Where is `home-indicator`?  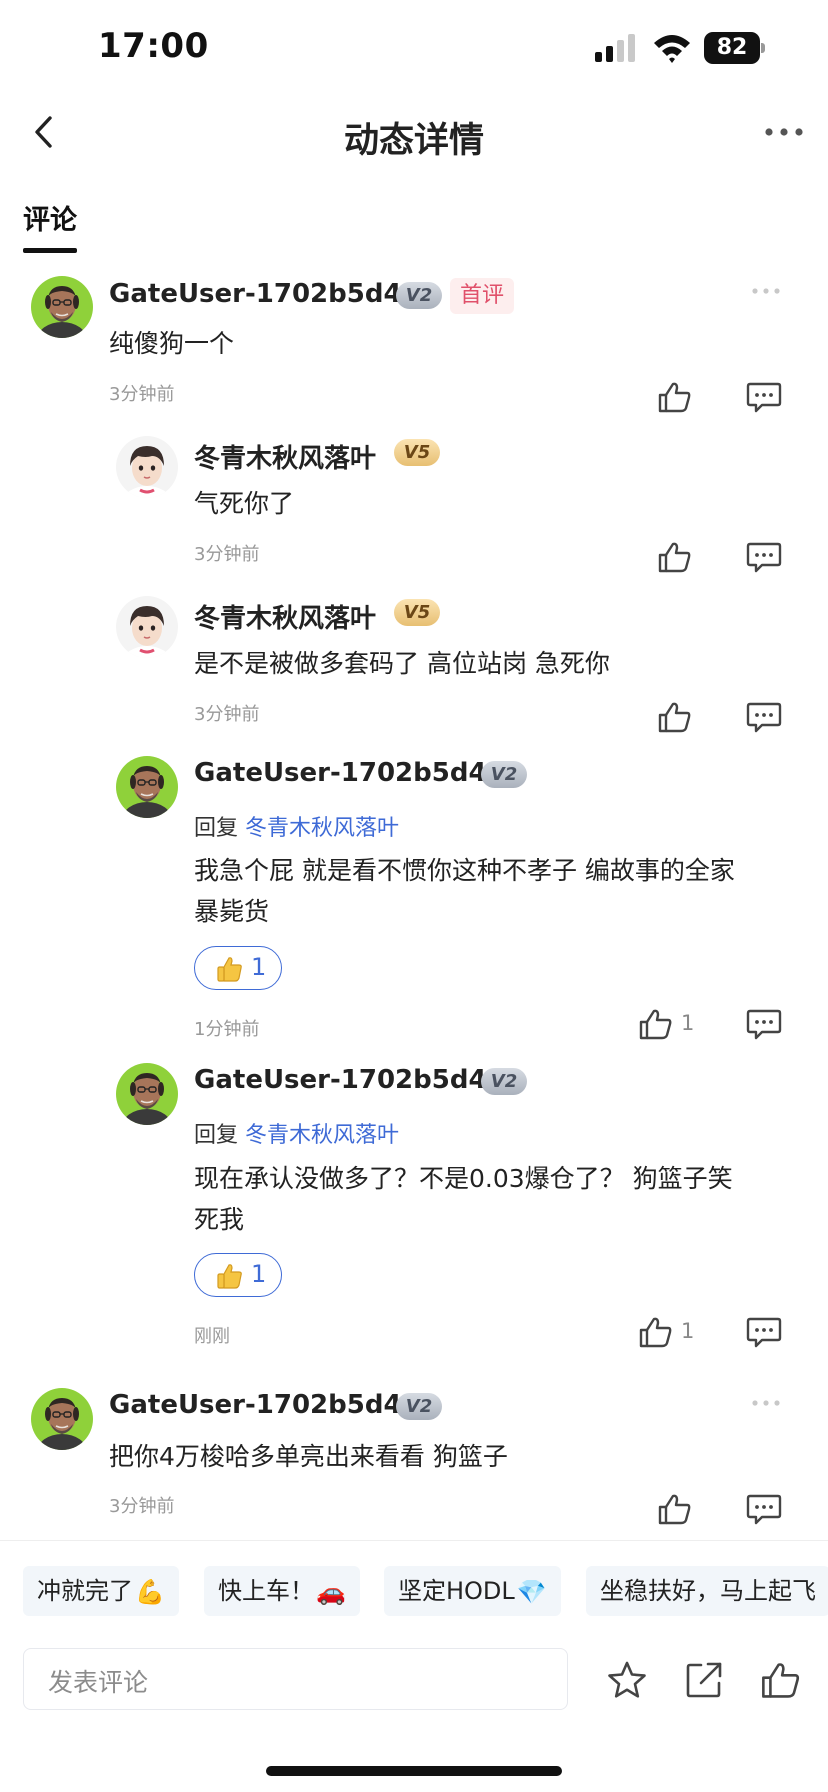
home-indicator is located at coordinates (414, 1771).